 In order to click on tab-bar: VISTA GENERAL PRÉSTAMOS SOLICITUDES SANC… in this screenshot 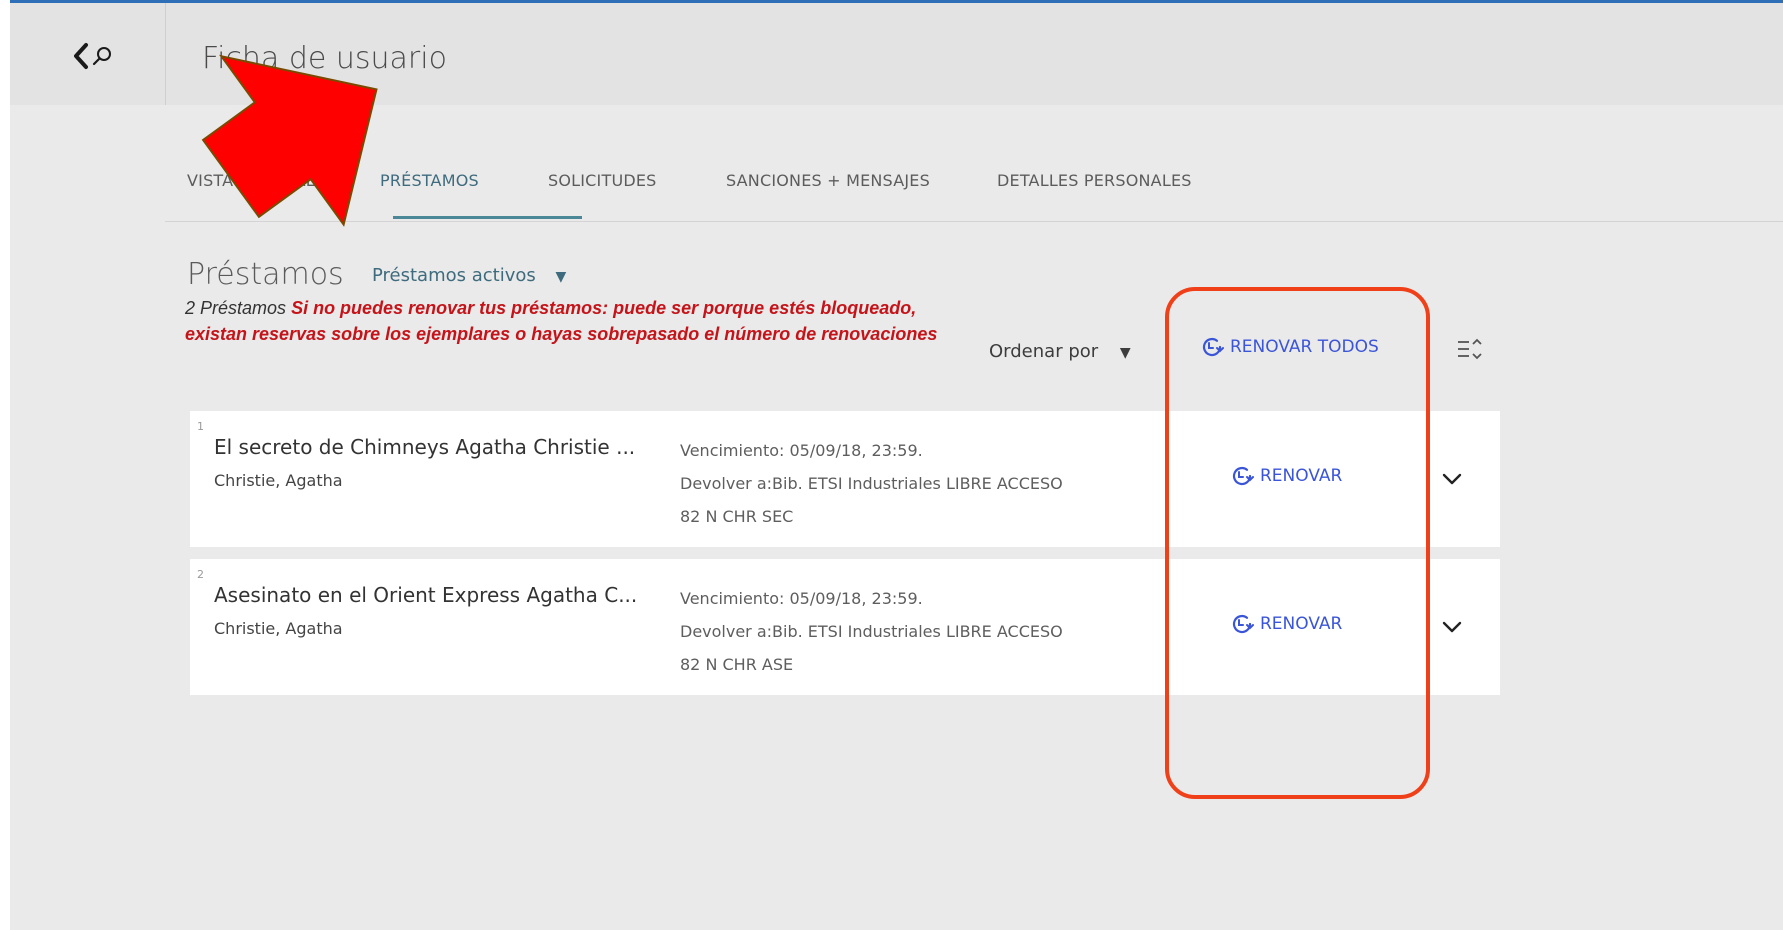, I will do `click(974, 171)`.